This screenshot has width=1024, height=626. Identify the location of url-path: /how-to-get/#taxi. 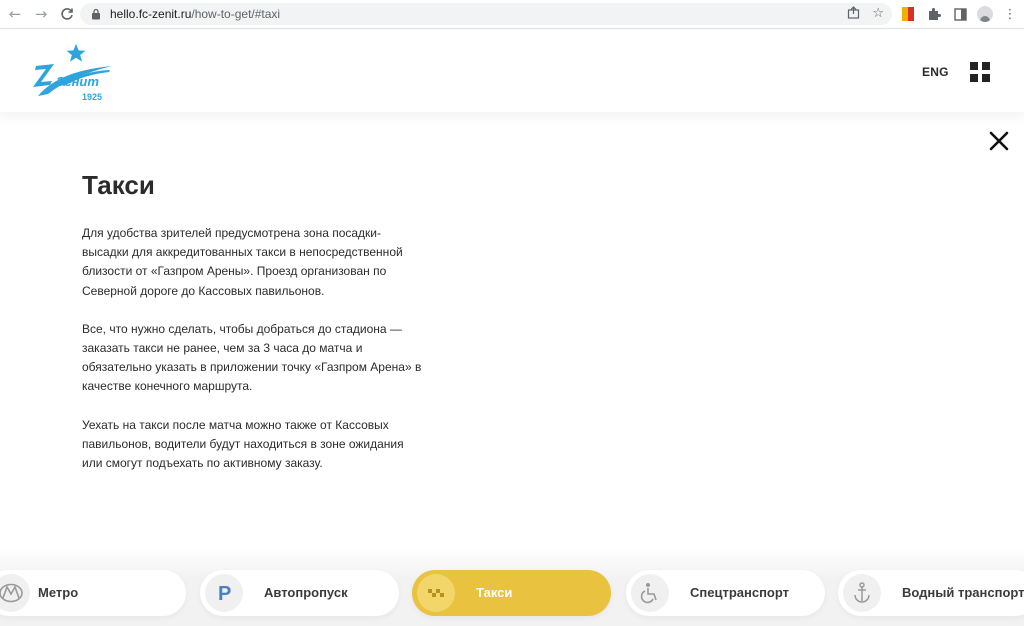
(236, 14).